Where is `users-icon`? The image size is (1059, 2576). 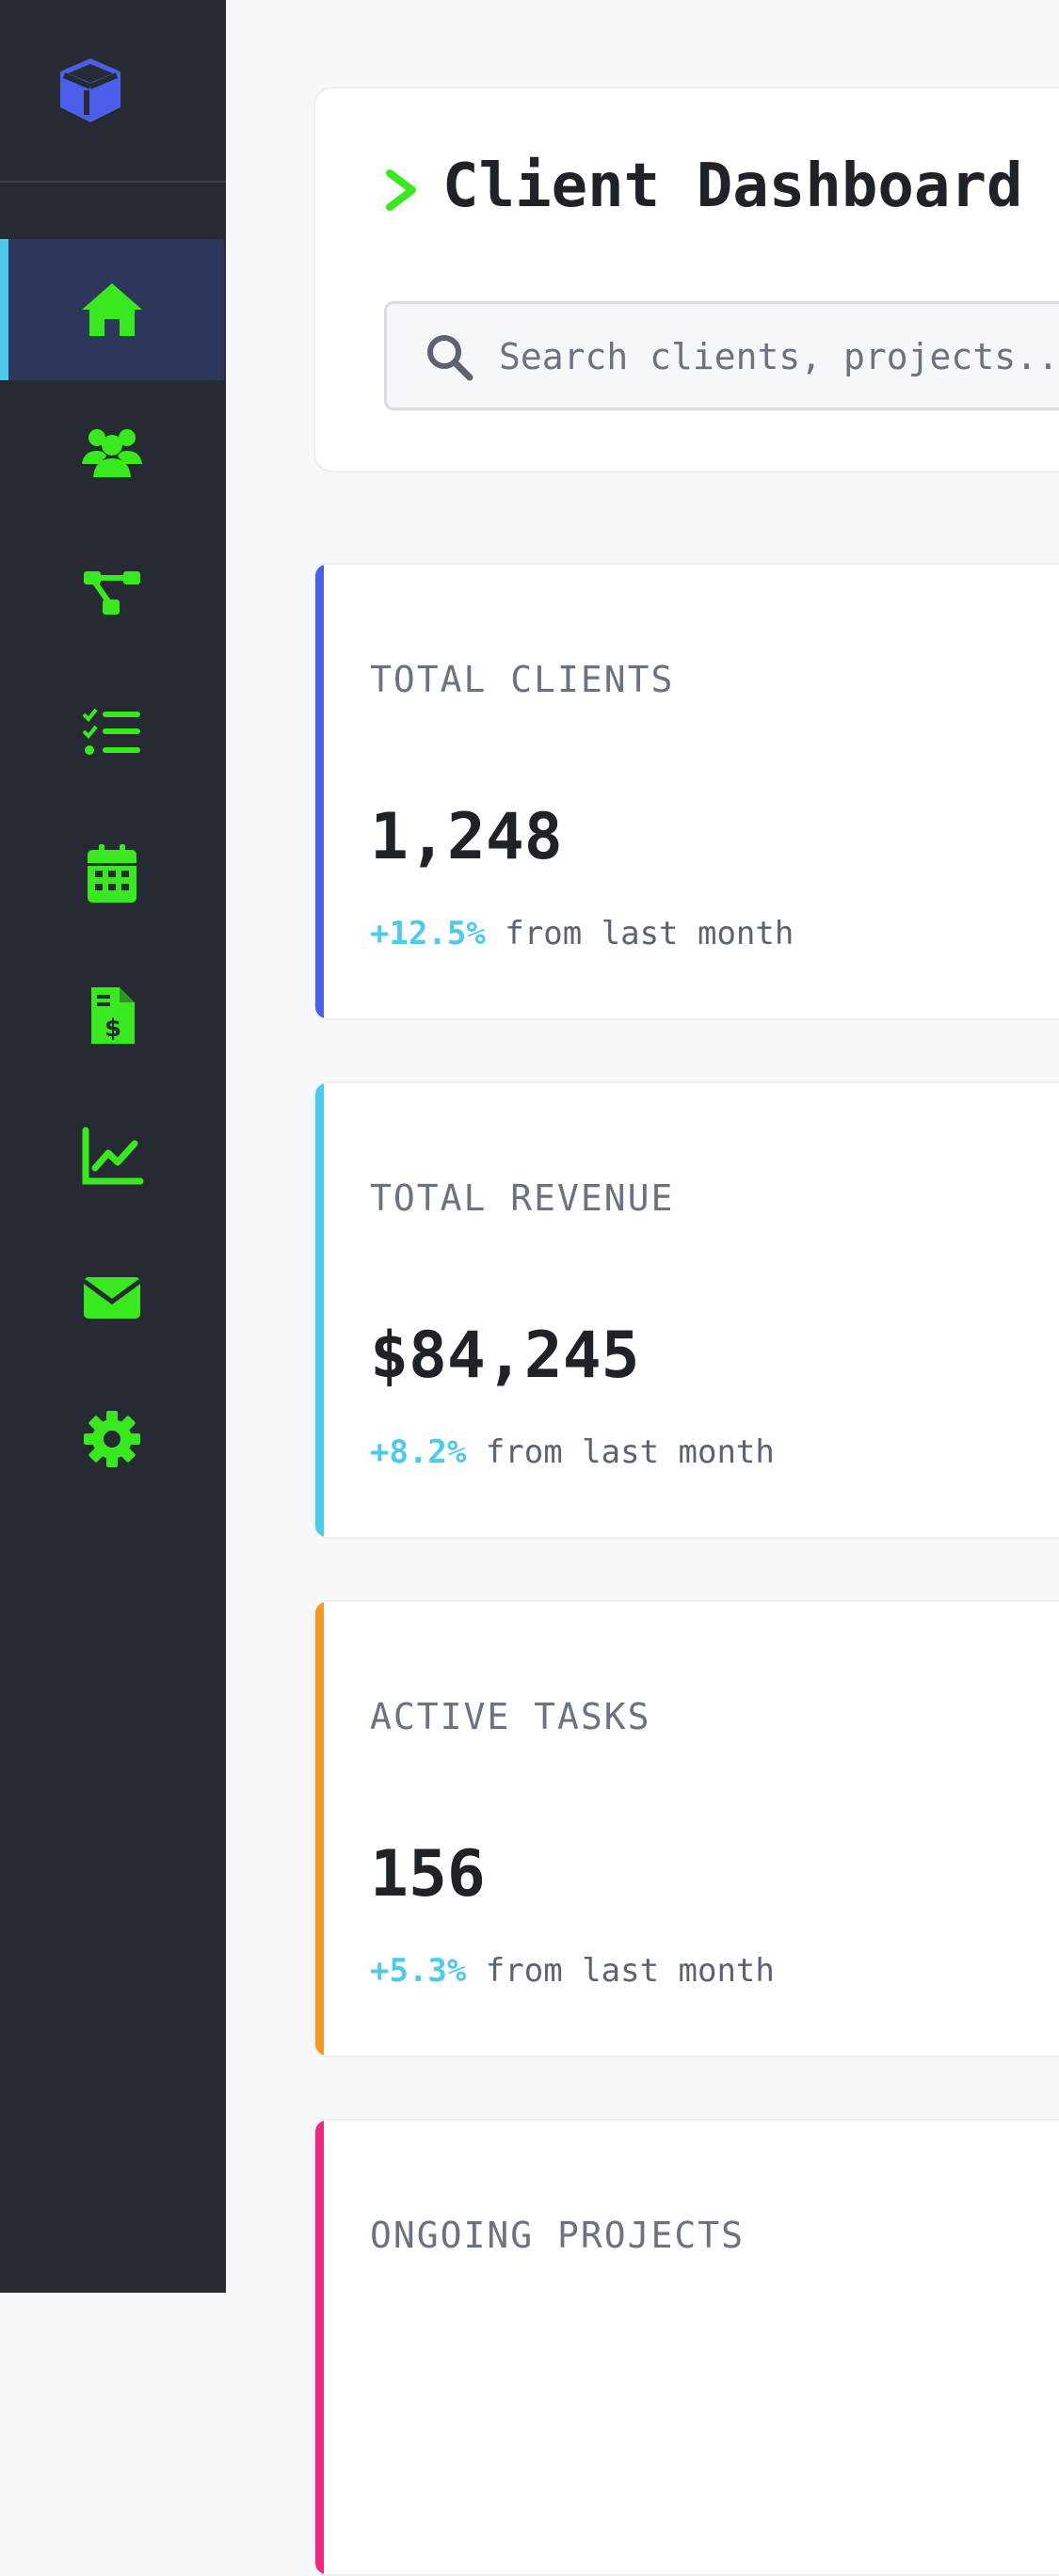
users-icon is located at coordinates (112, 451).